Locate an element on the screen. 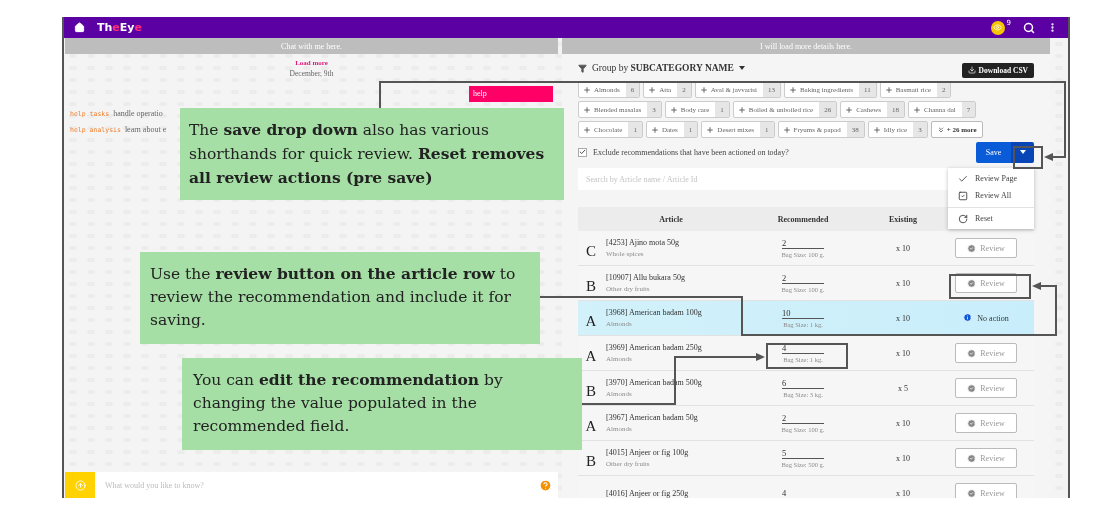 The height and width of the screenshot is (508, 1112). article-name: [4253] Ajino mota 50g is located at coordinates (643, 242).